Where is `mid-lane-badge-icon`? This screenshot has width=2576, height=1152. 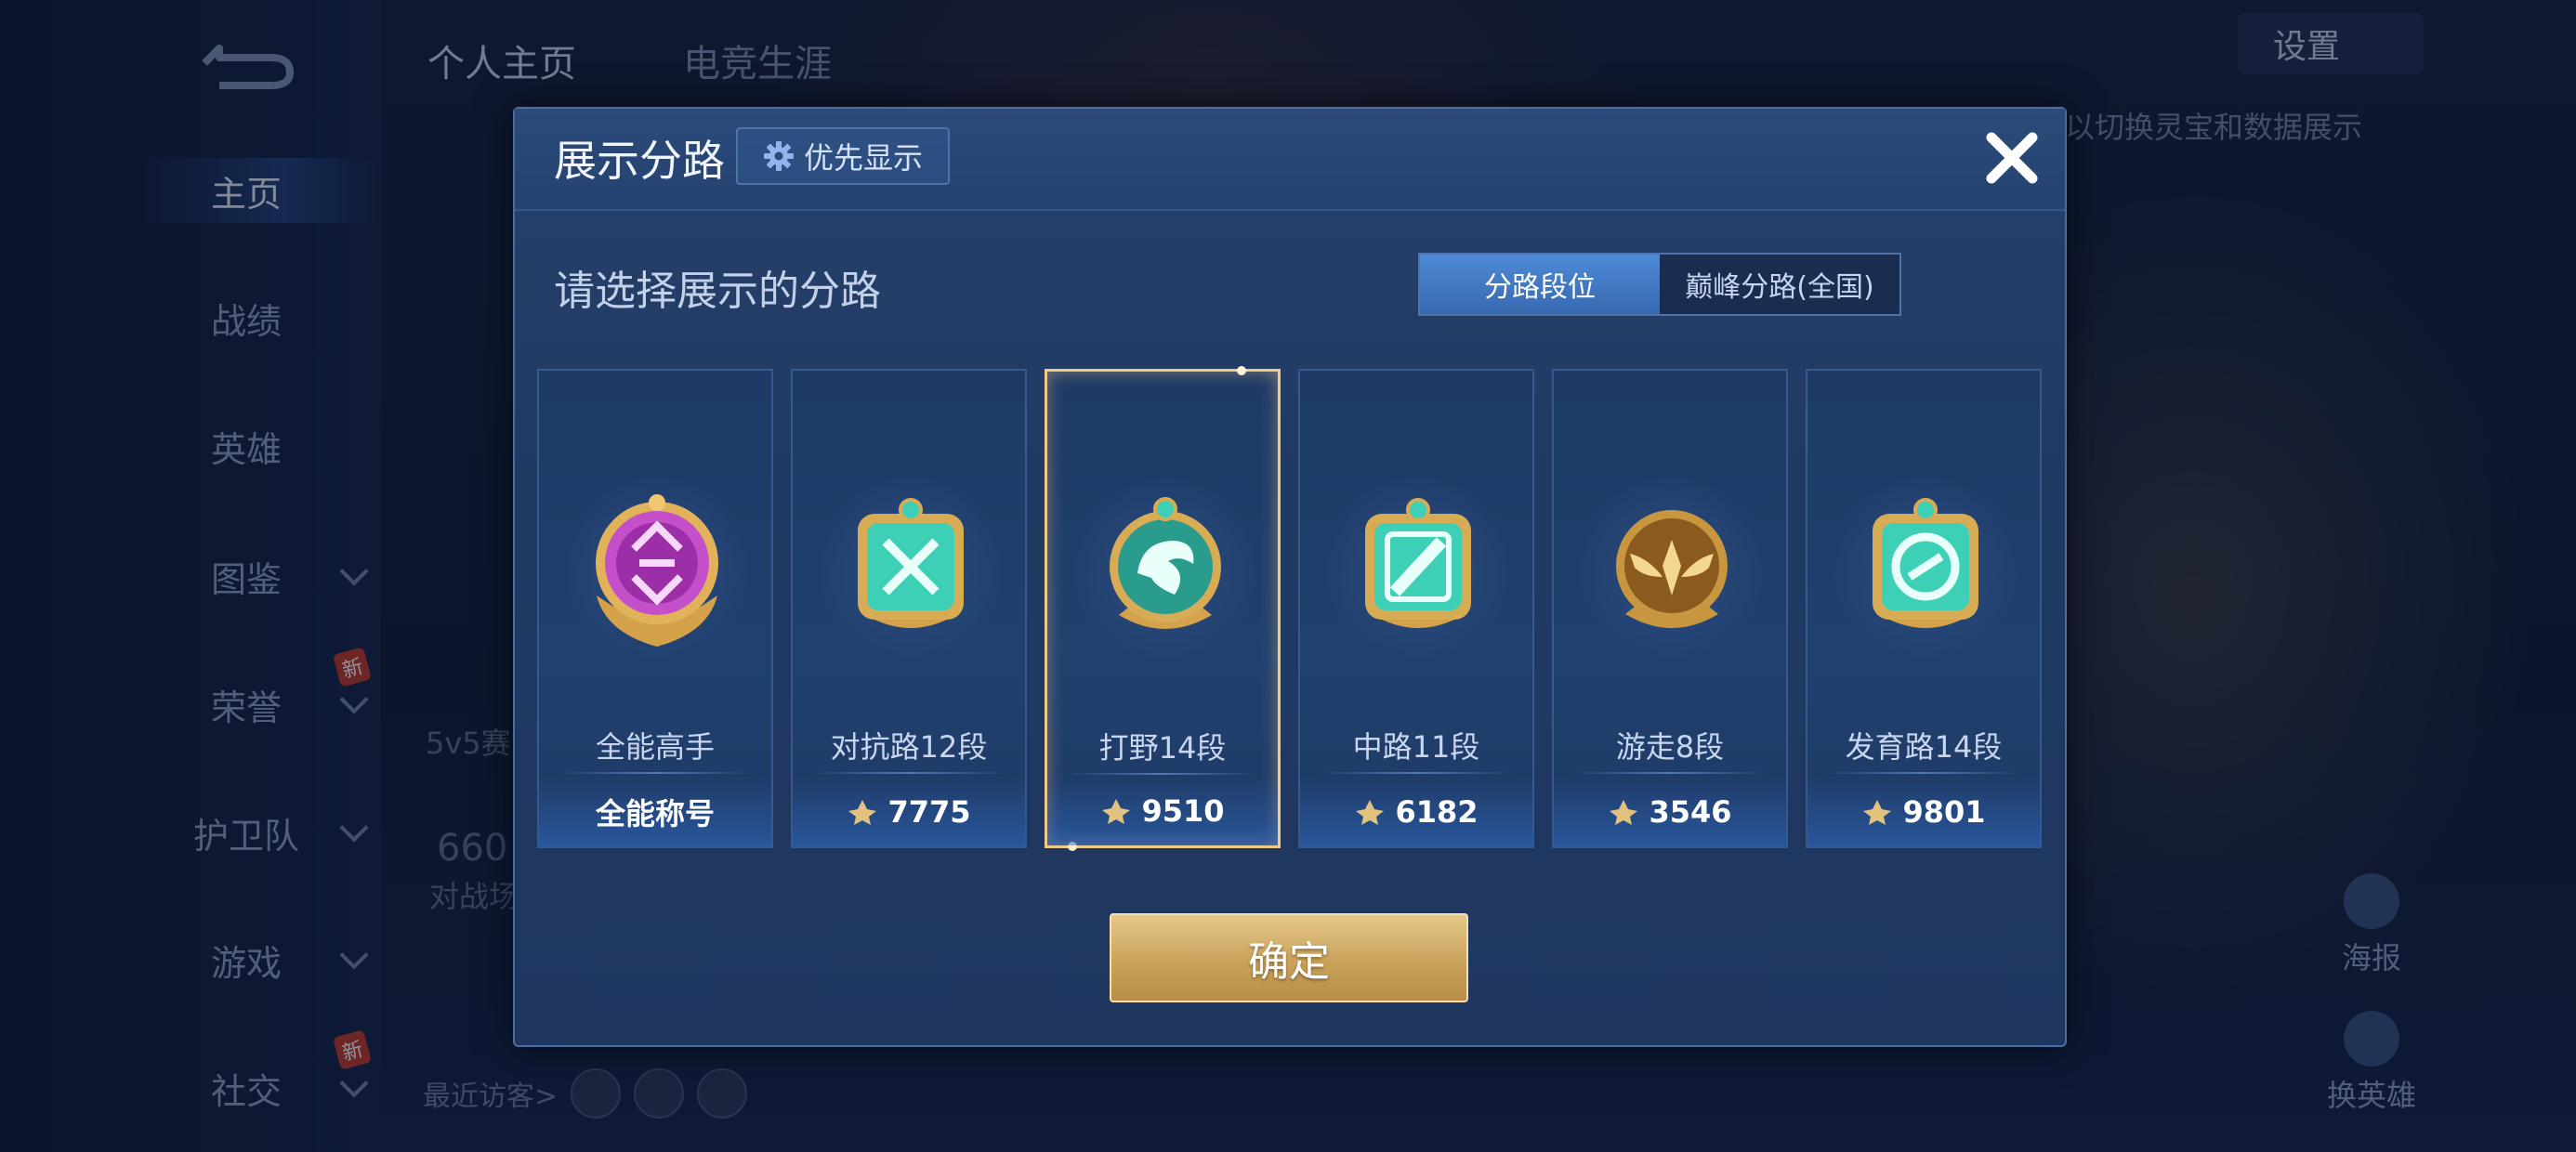
mid-lane-badge-icon is located at coordinates (1418, 568).